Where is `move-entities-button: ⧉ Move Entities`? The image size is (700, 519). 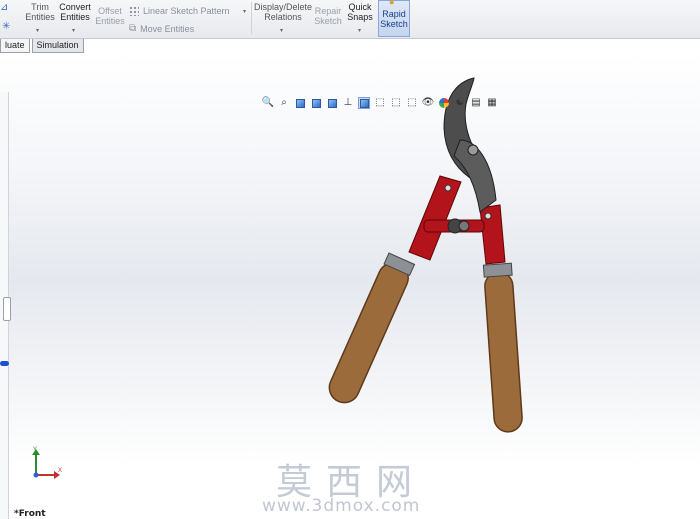 move-entities-button: ⧉ Move Entities is located at coordinates (161, 28).